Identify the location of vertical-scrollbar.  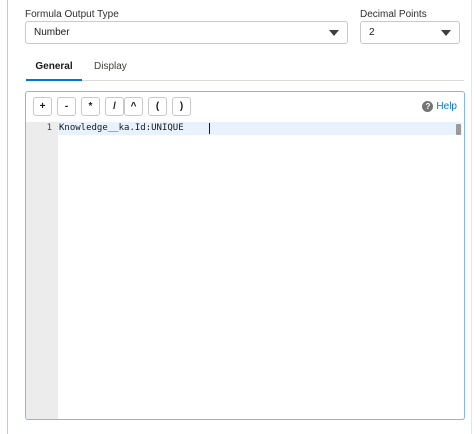
(458, 129).